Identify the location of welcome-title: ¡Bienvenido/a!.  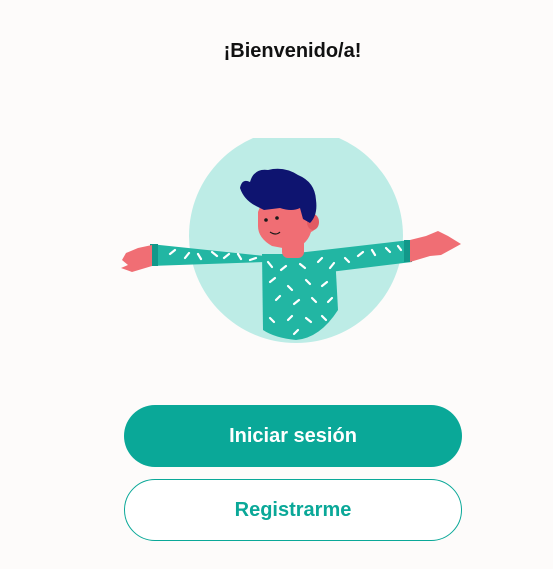
(292, 51).